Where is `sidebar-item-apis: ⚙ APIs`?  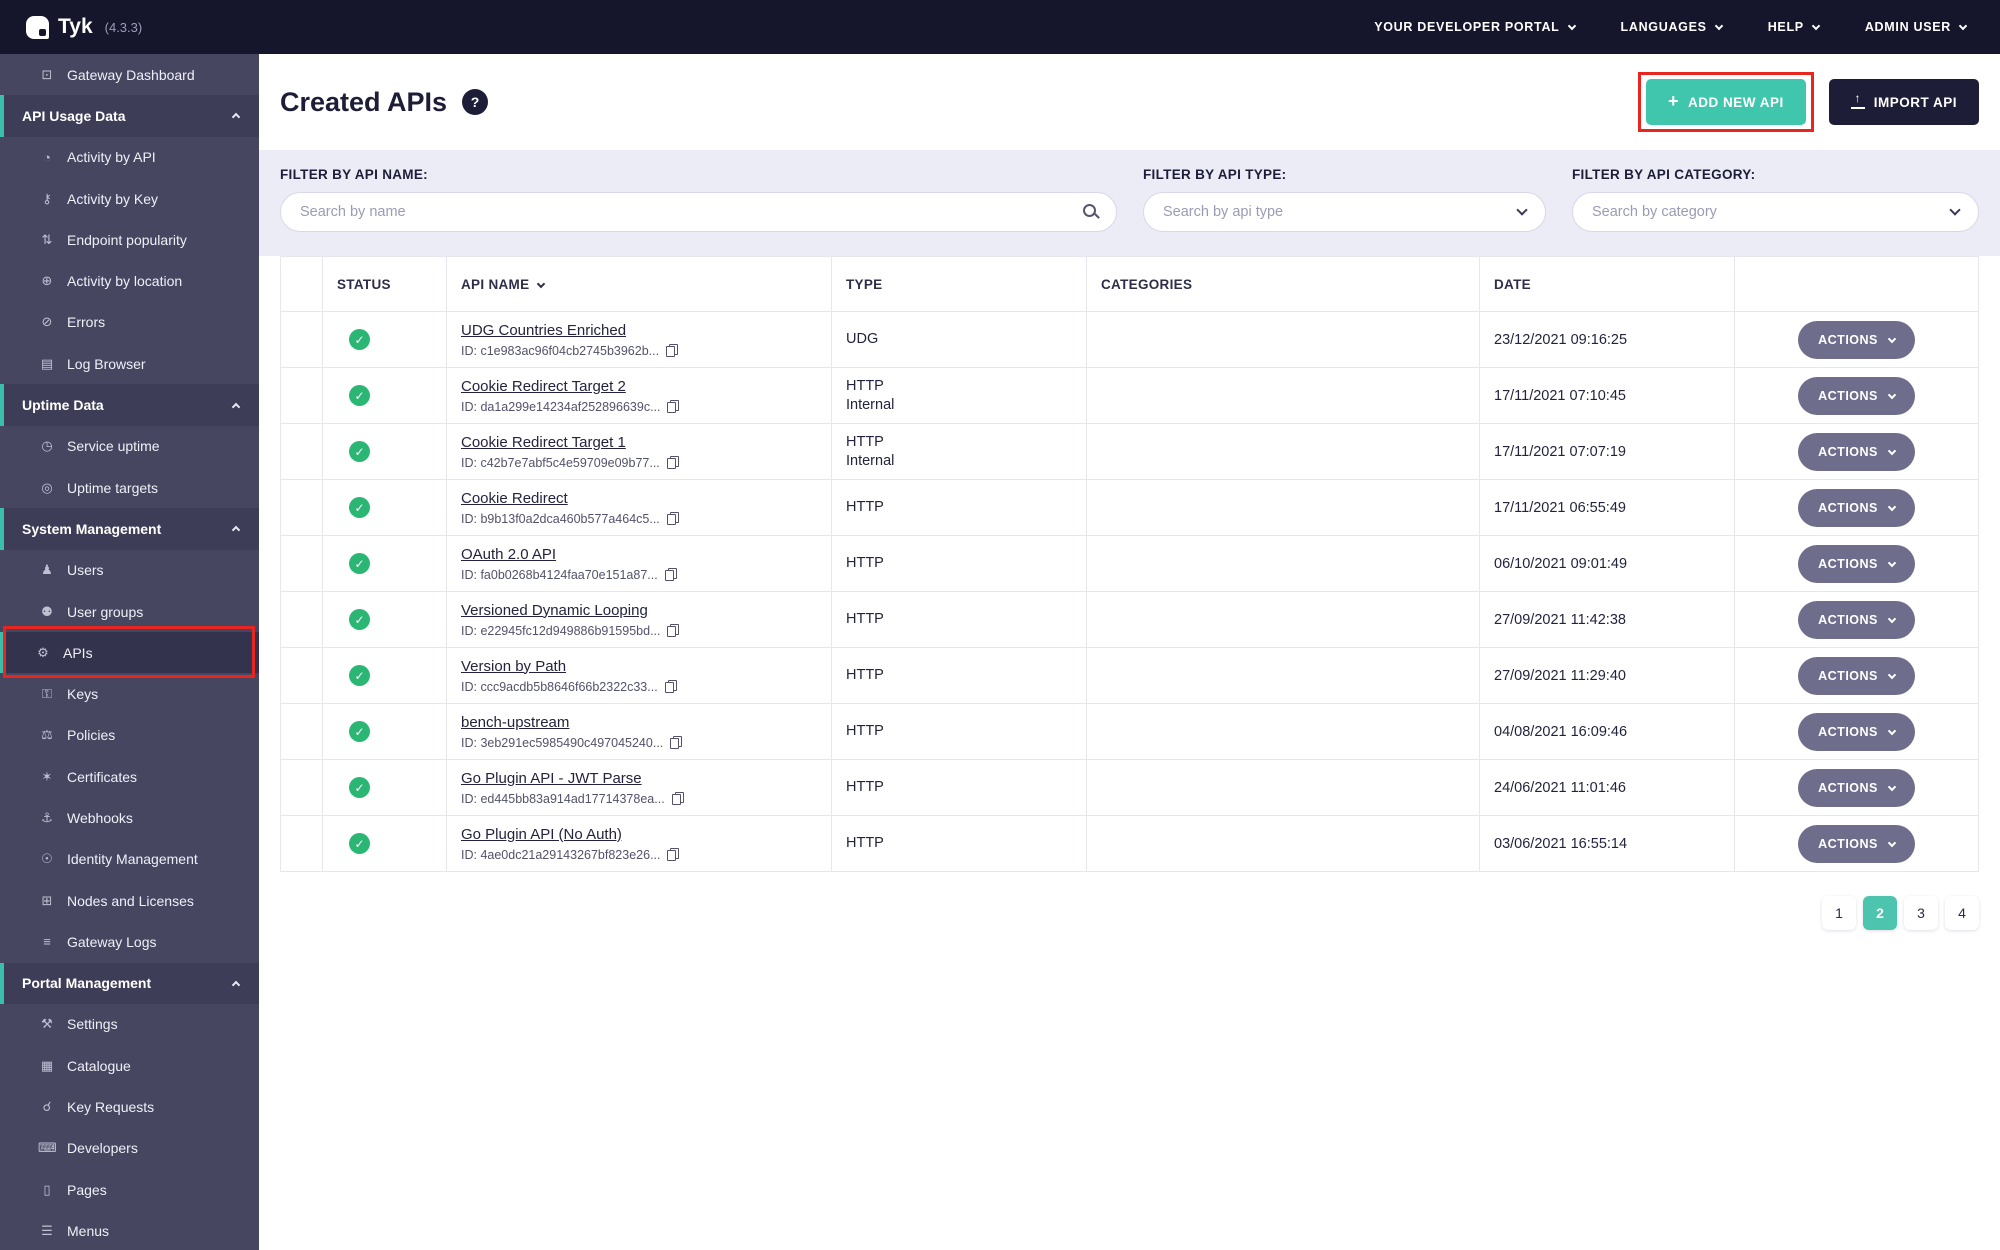
sidebar-item-apis: ⚙ APIs is located at coordinates (129, 653).